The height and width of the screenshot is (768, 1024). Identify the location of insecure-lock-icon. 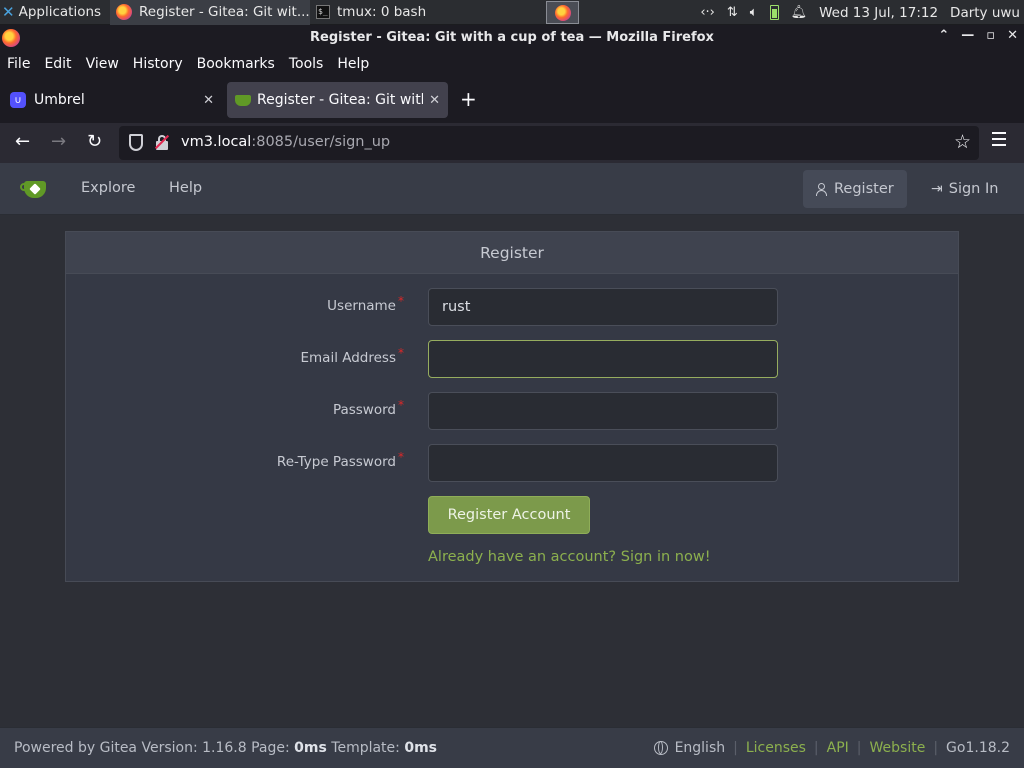
(162, 142).